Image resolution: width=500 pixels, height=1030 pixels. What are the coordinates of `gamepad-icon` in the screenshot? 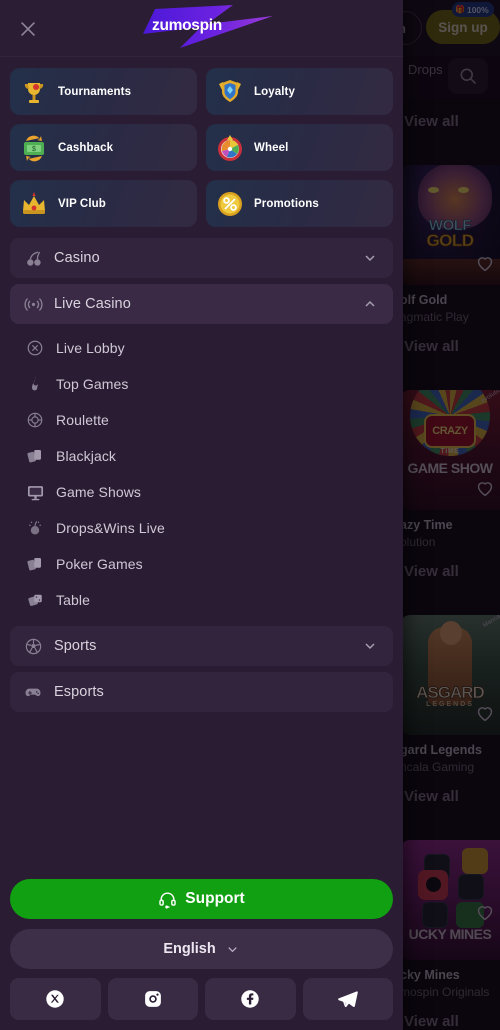 It's located at (33, 692).